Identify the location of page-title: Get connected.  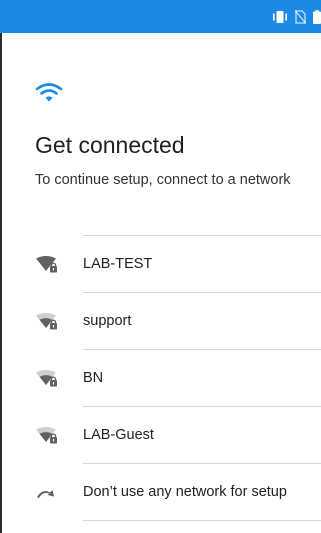
(110, 145).